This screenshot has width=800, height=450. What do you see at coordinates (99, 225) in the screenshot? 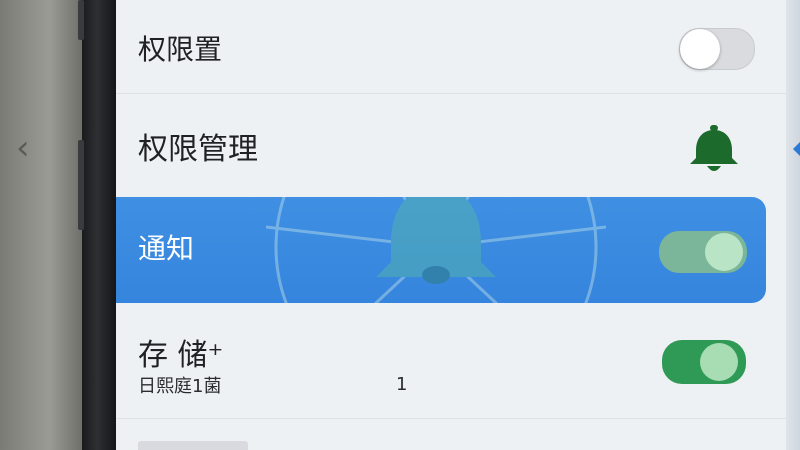
I see `device-bezel` at bounding box center [99, 225].